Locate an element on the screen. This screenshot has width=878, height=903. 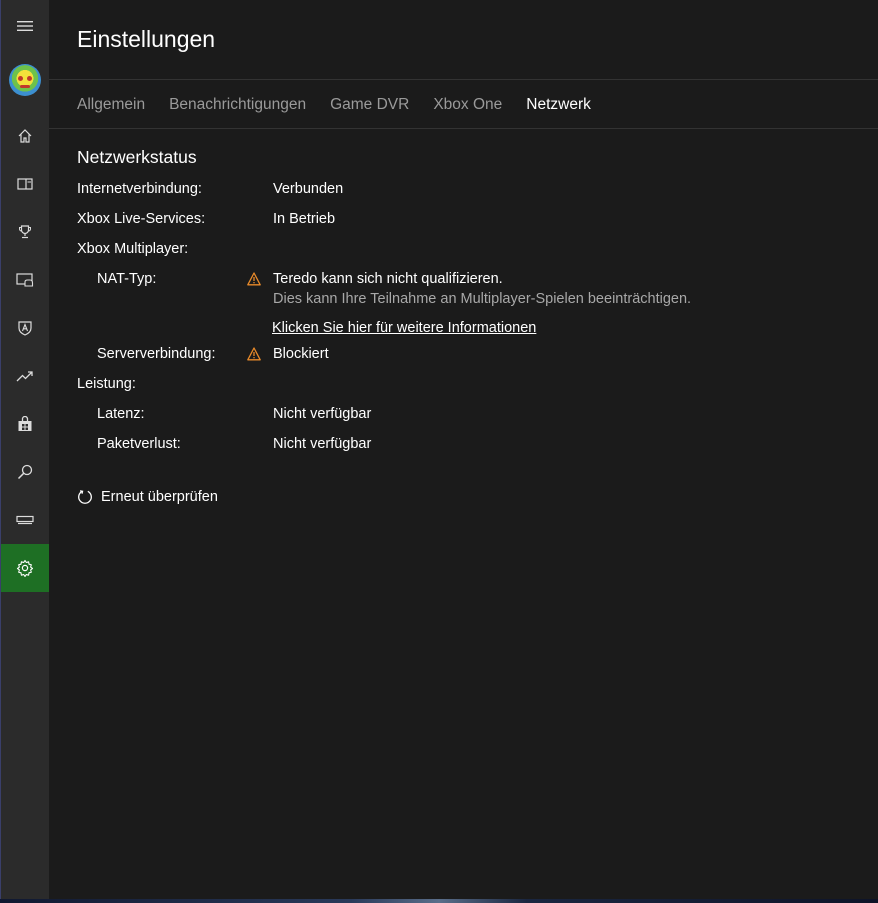
live-services-label: Xbox Live-Services: is located at coordinates (141, 219).